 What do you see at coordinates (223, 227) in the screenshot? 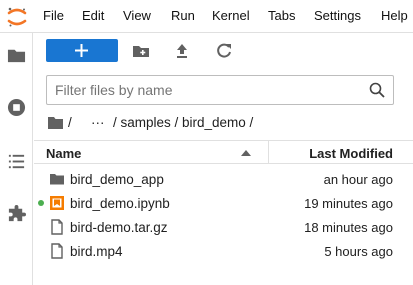
I see `file-row-bird-demo-tar-gz: bird-demo.tar.gz 18 minutes ago` at bounding box center [223, 227].